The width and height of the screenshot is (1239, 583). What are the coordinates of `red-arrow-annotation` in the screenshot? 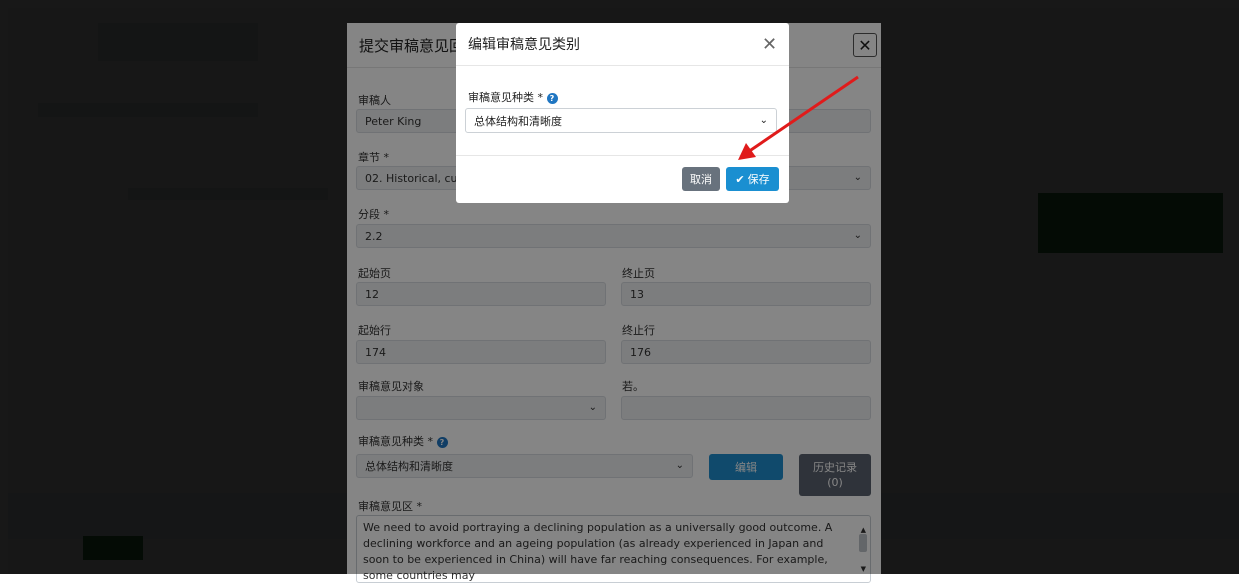 It's located at (798, 117).